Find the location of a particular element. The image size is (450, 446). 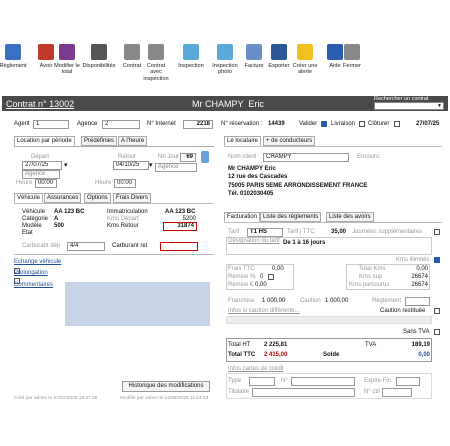

euro-edit-icon is located at coordinates (67, 52).